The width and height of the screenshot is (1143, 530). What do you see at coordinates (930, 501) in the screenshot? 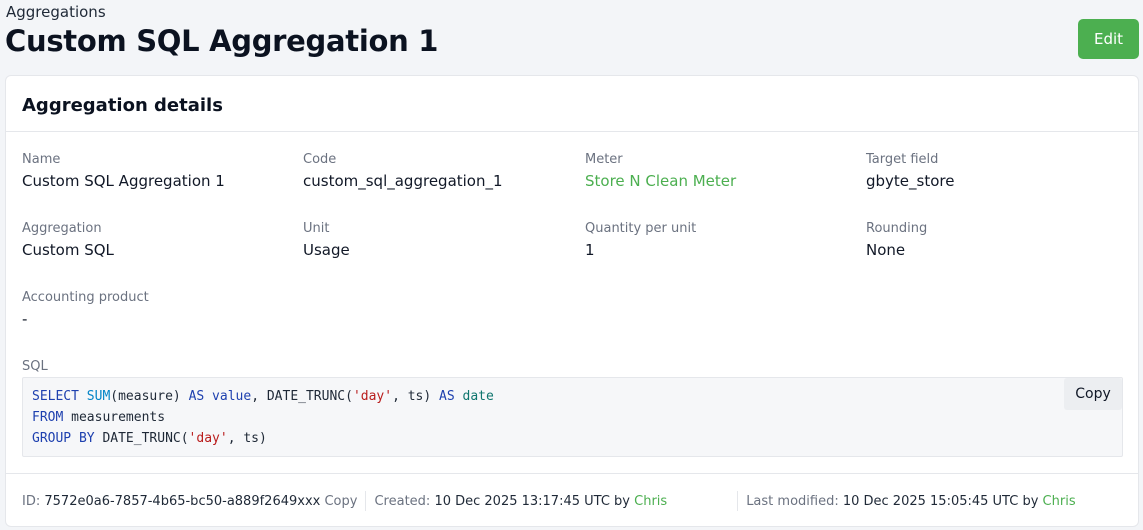
I see `modified-value: 10 Dec 2025 15:05:45 UTC` at bounding box center [930, 501].